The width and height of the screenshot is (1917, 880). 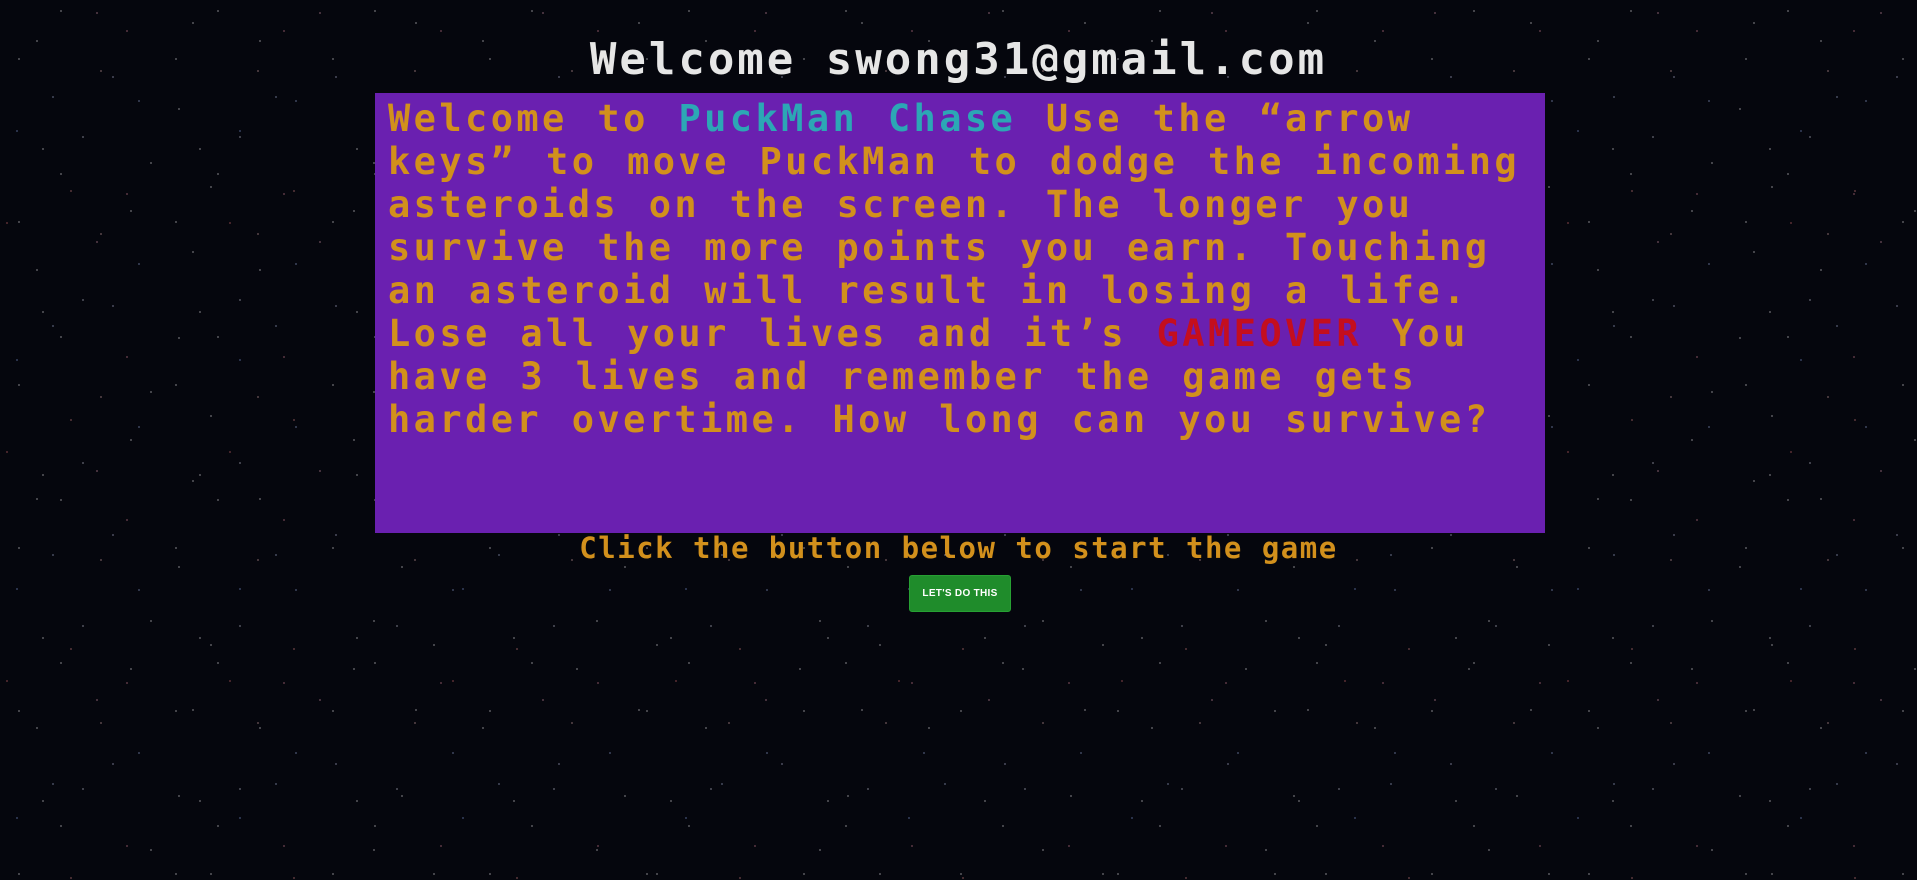 I want to click on start-game-button: LET'S DO THIS, so click(x=960, y=593).